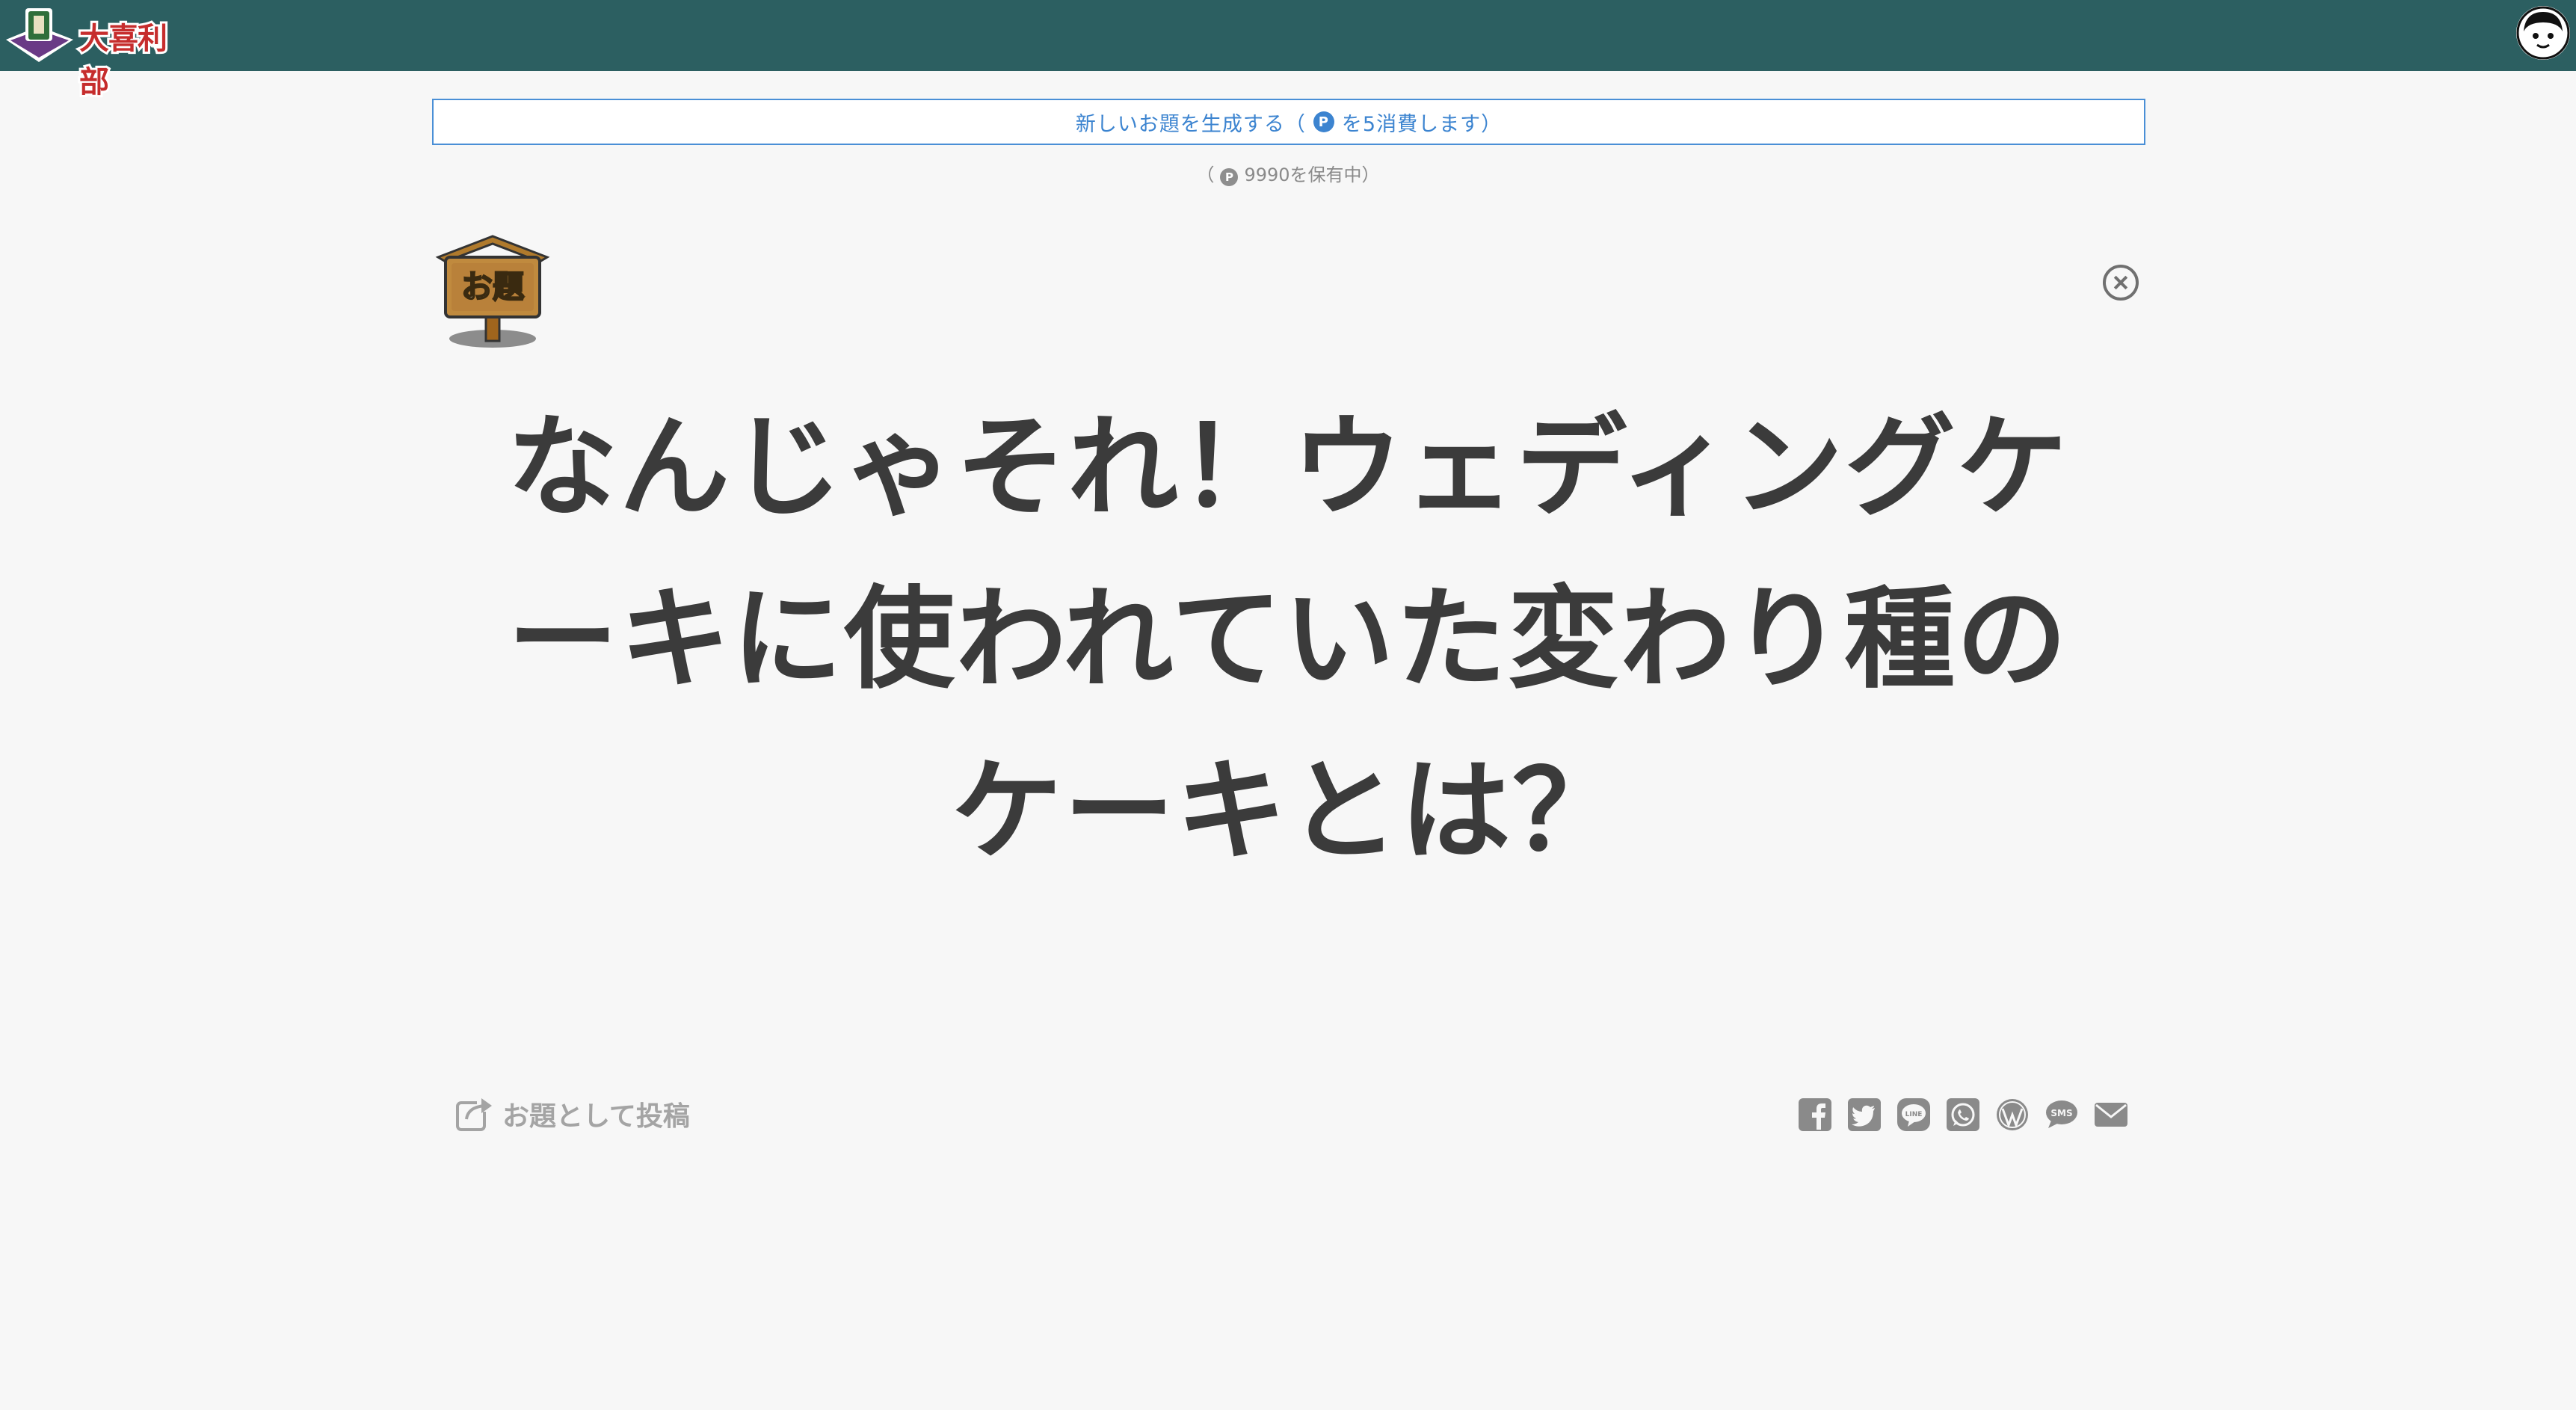  I want to click on ogiri-hat-logo-icon, so click(39, 35).